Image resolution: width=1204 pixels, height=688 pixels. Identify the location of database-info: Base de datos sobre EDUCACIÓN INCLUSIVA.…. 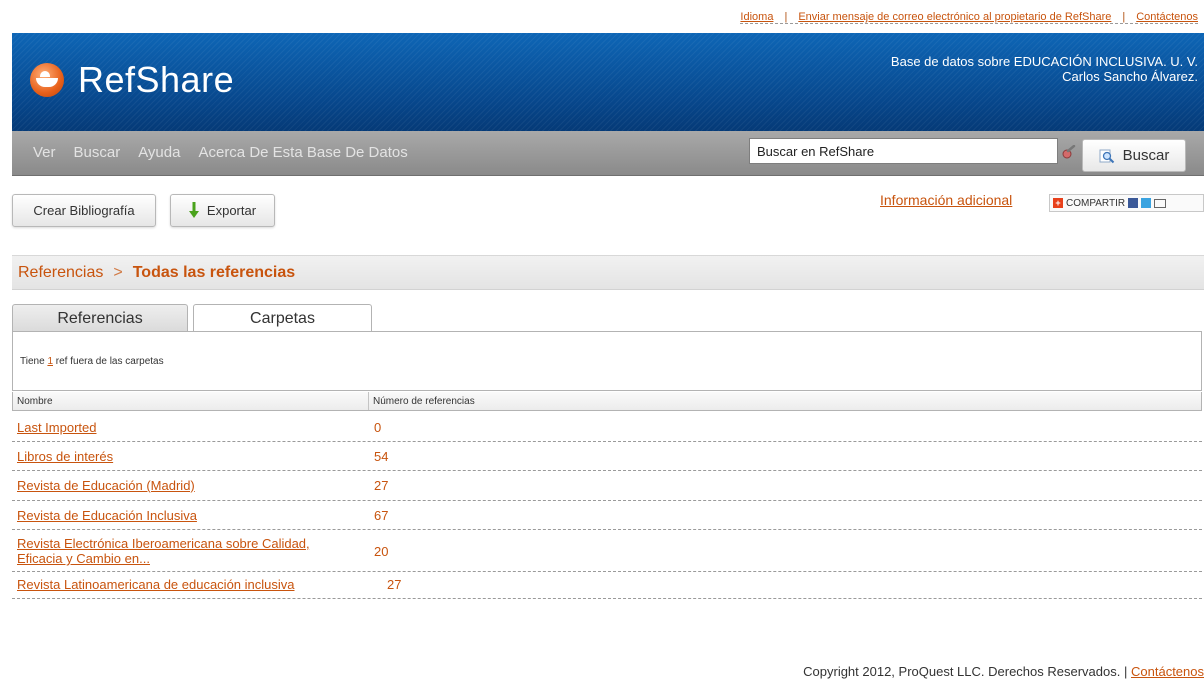
(1044, 69).